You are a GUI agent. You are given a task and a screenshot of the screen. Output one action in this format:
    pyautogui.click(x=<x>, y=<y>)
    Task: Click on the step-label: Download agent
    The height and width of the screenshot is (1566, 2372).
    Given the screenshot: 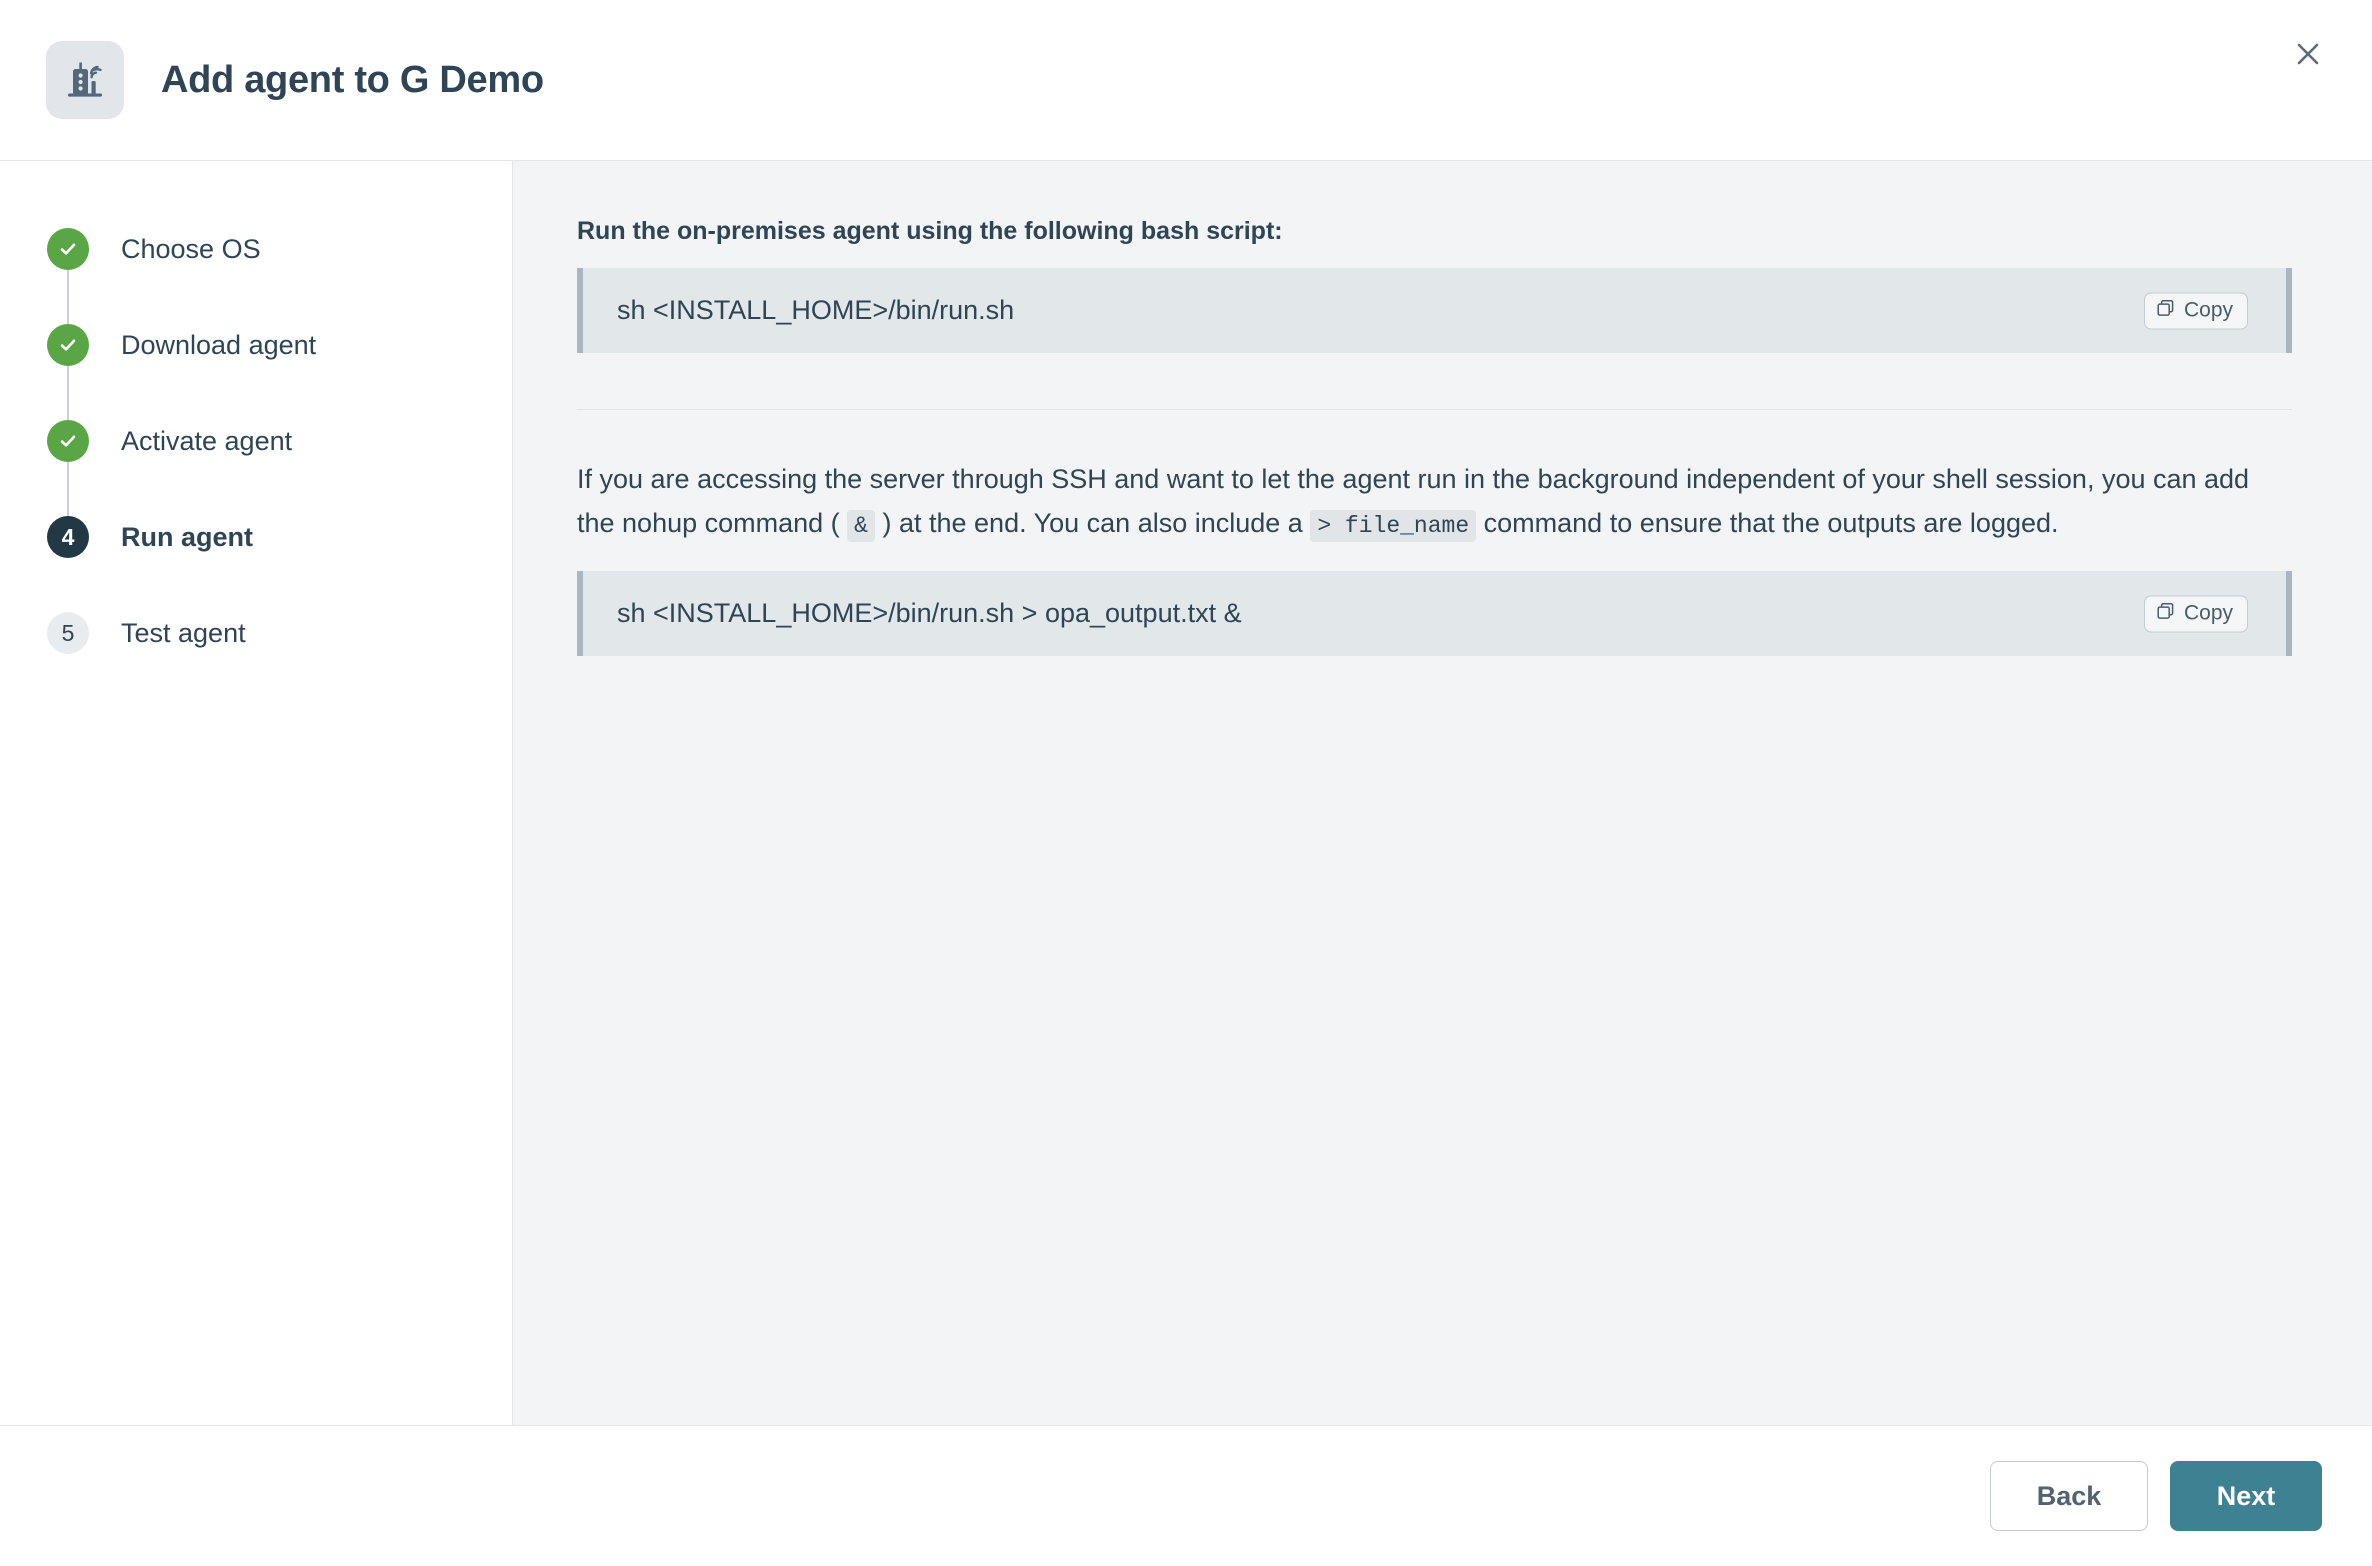 What is the action you would take?
    pyautogui.click(x=219, y=344)
    